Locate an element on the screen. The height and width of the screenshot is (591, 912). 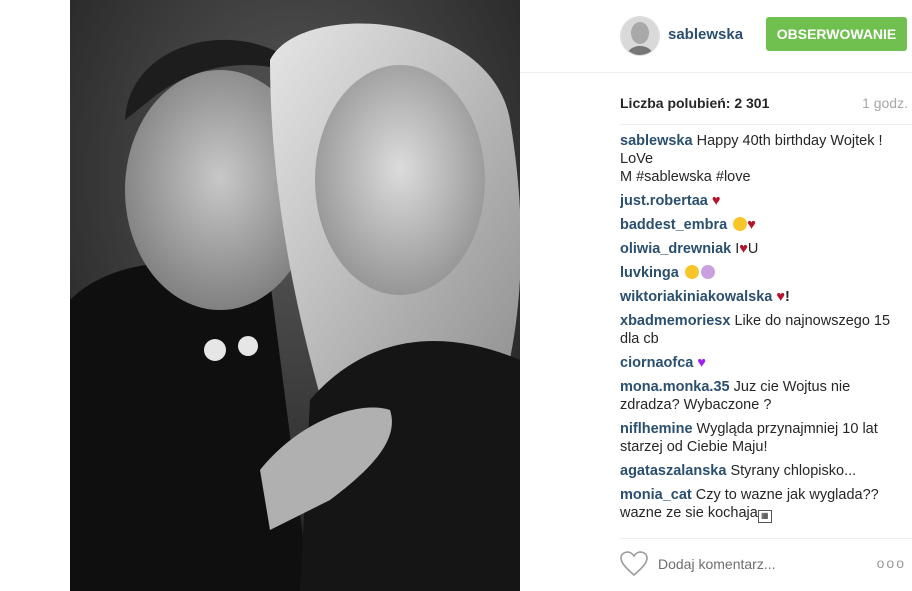
likes-count: Liczba polubień: 2 301 is located at coordinates (694, 103).